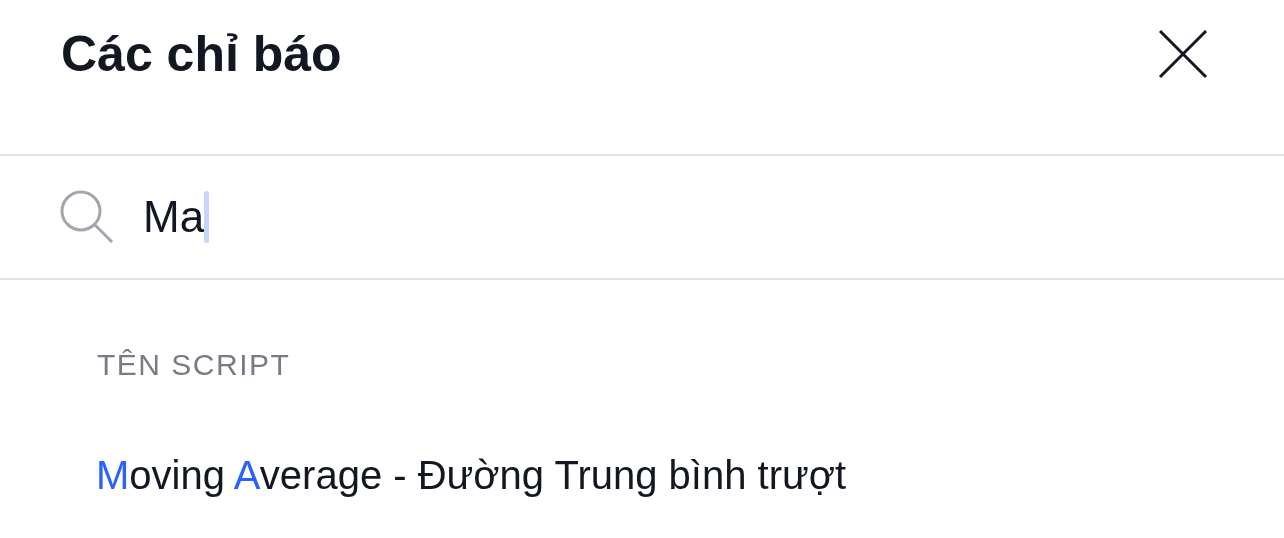  I want to click on result-item: Moving Average - Đường Trung bình trượt, so click(471, 475).